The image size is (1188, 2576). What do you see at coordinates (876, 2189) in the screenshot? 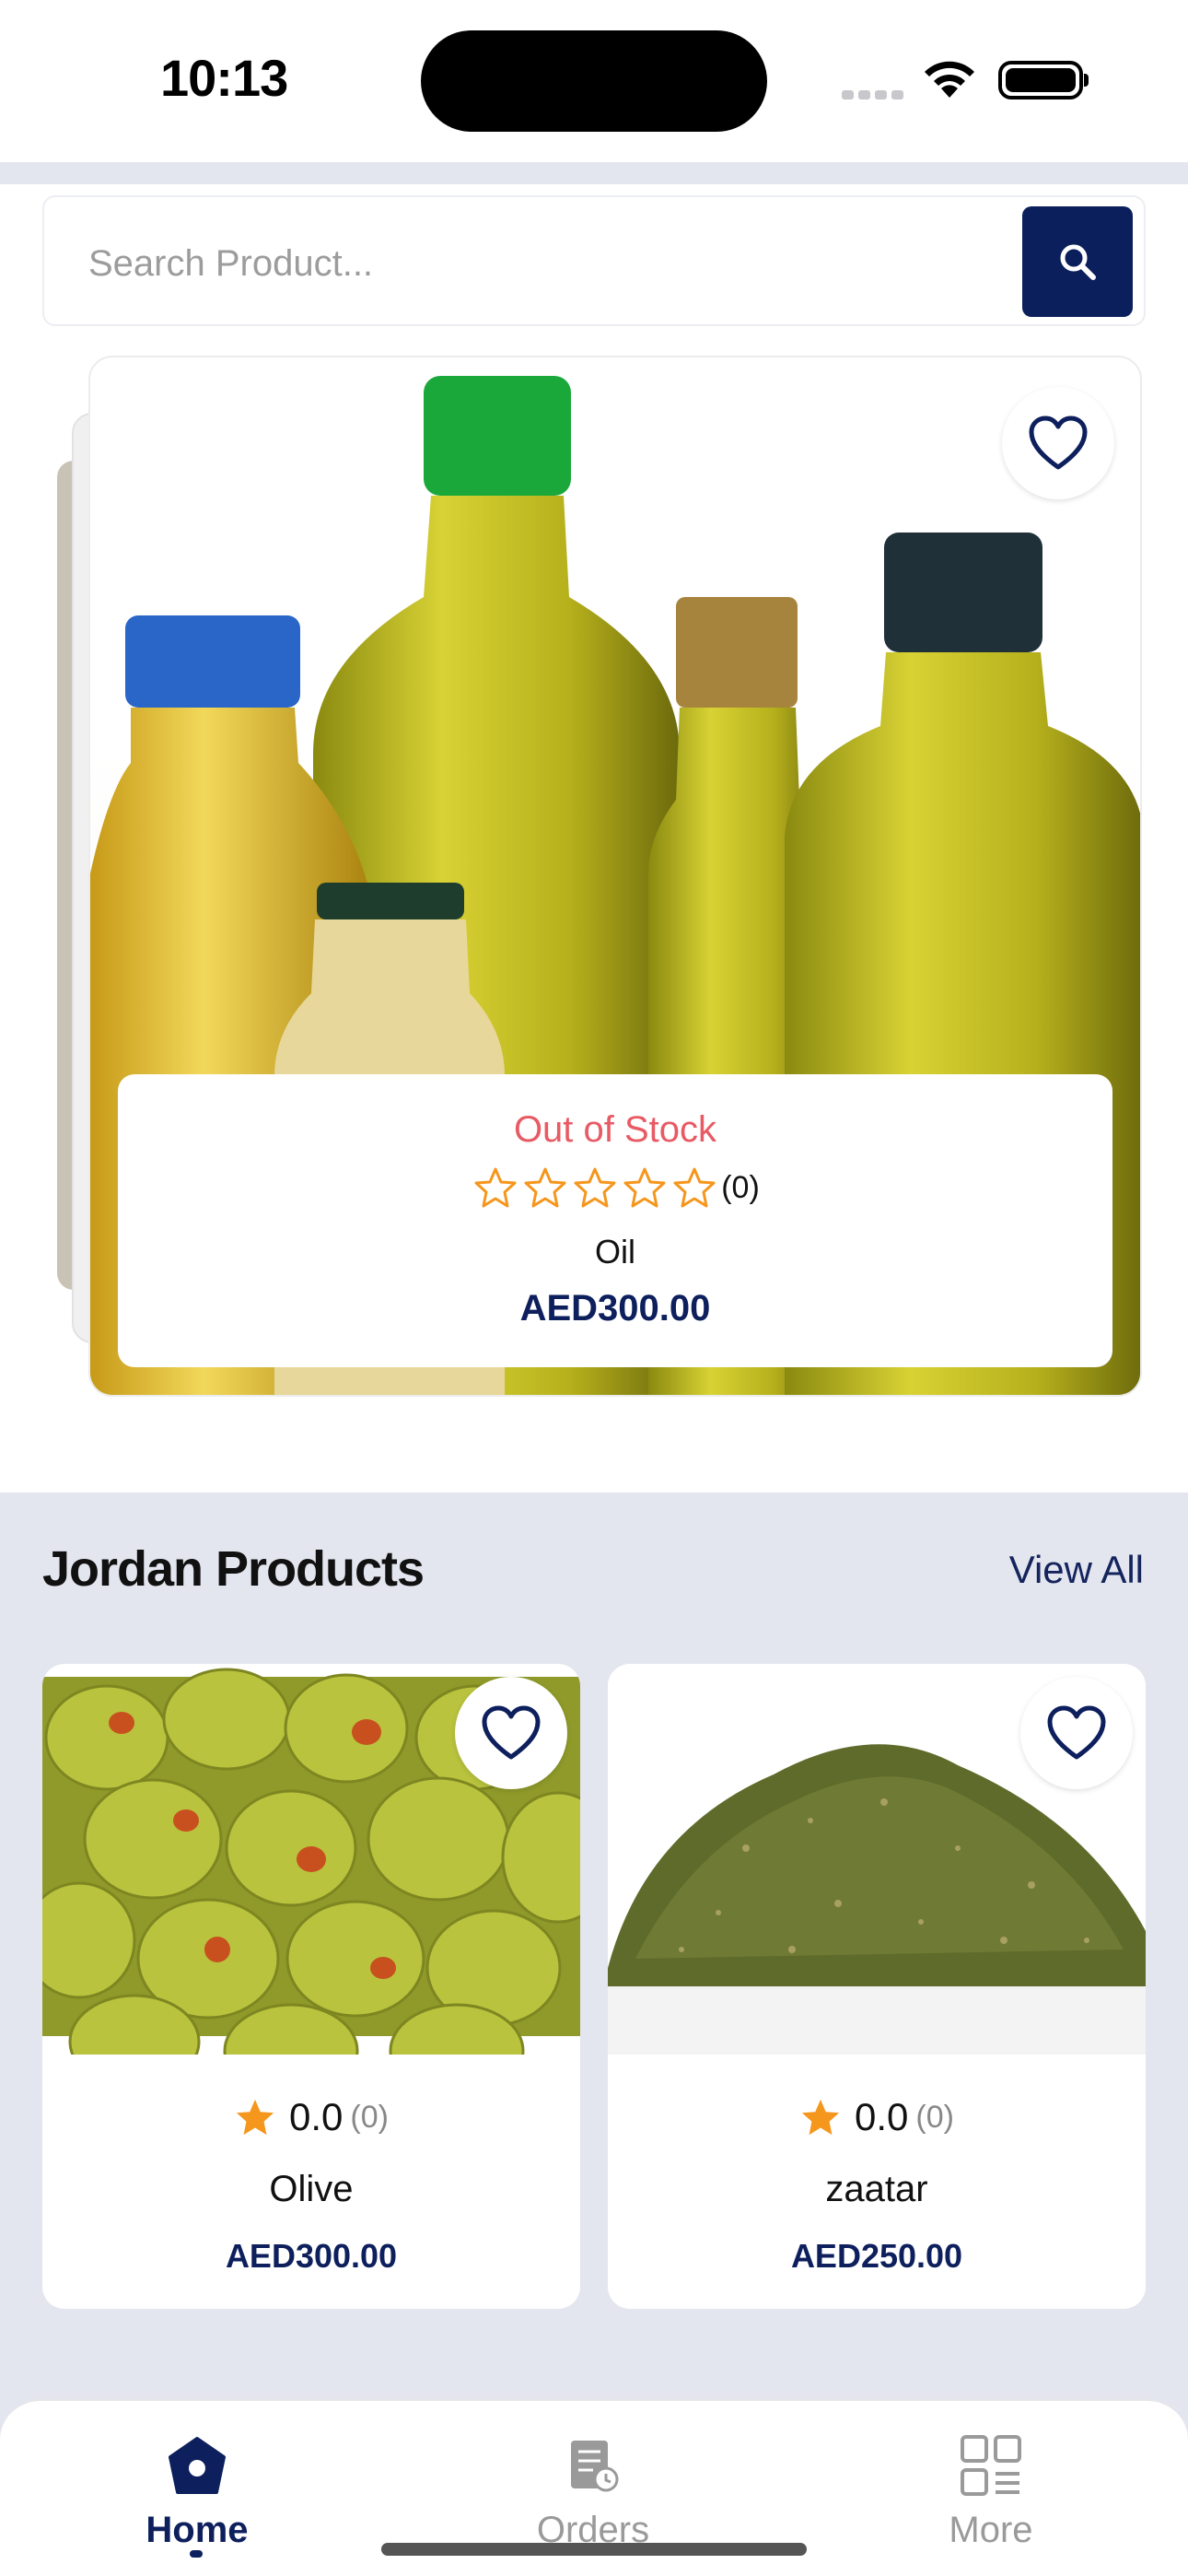
I see `product-name: zaatar` at bounding box center [876, 2189].